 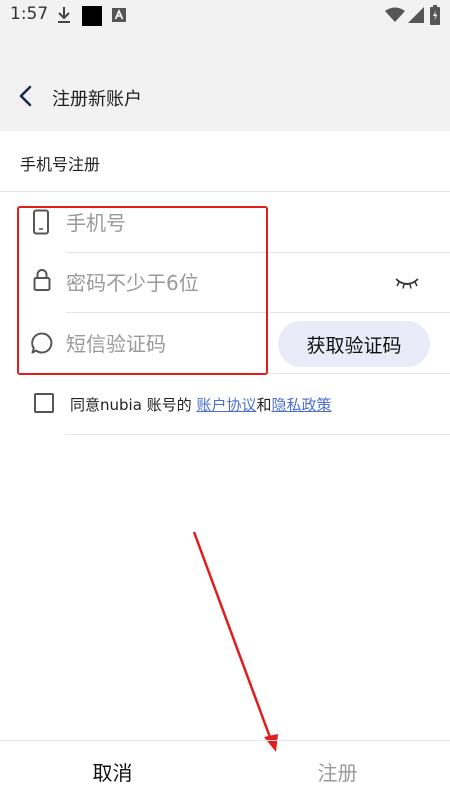 I want to click on agreement-text: 同意nubia 账号的 账户协议和隐私政策, so click(x=200, y=404).